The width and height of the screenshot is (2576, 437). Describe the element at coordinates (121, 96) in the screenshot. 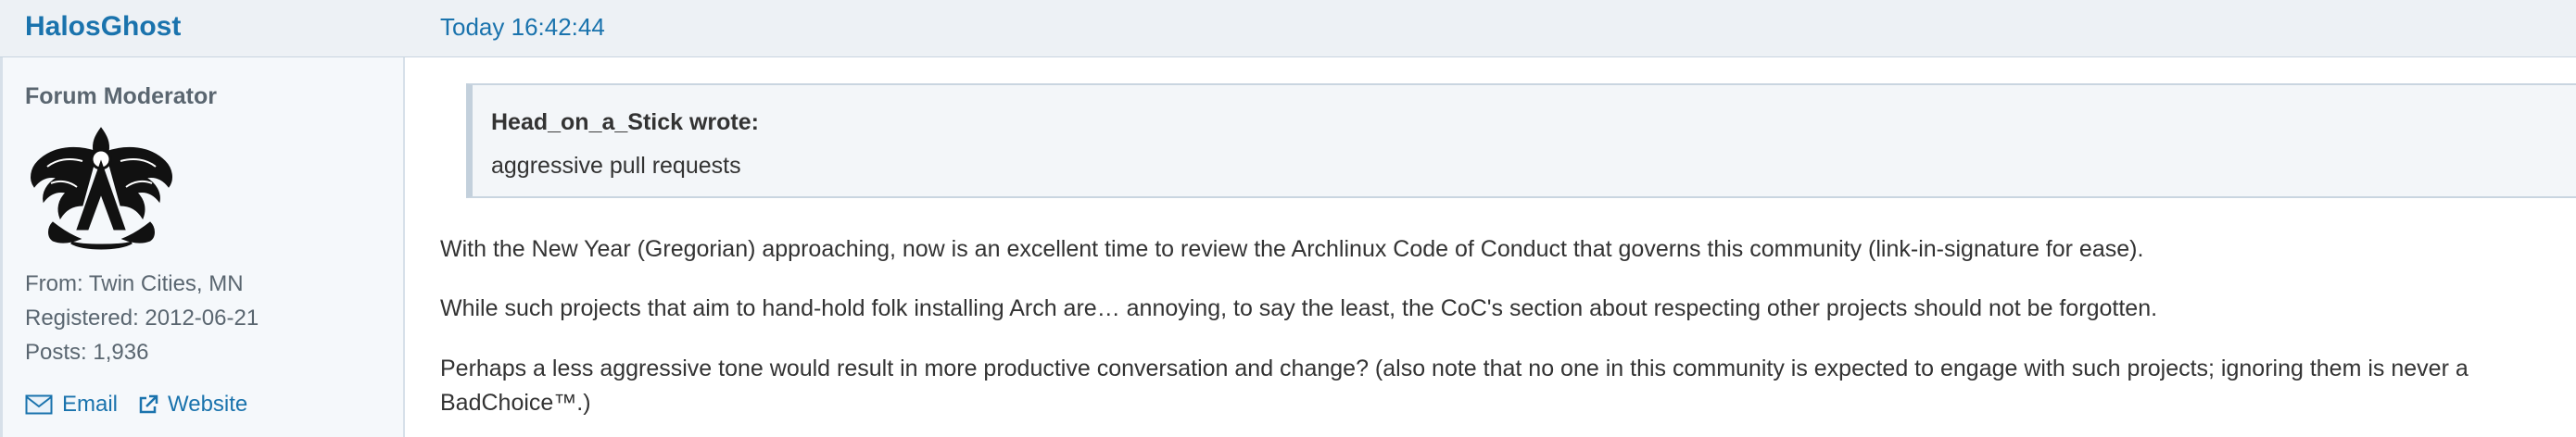

I see `author-role: Forum Moderator` at that location.